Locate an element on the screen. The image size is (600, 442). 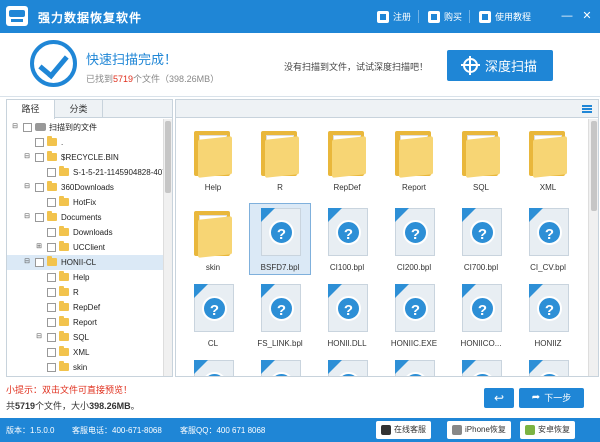
next-step-button: ➦ 下一步 is located at coordinates (551, 398).